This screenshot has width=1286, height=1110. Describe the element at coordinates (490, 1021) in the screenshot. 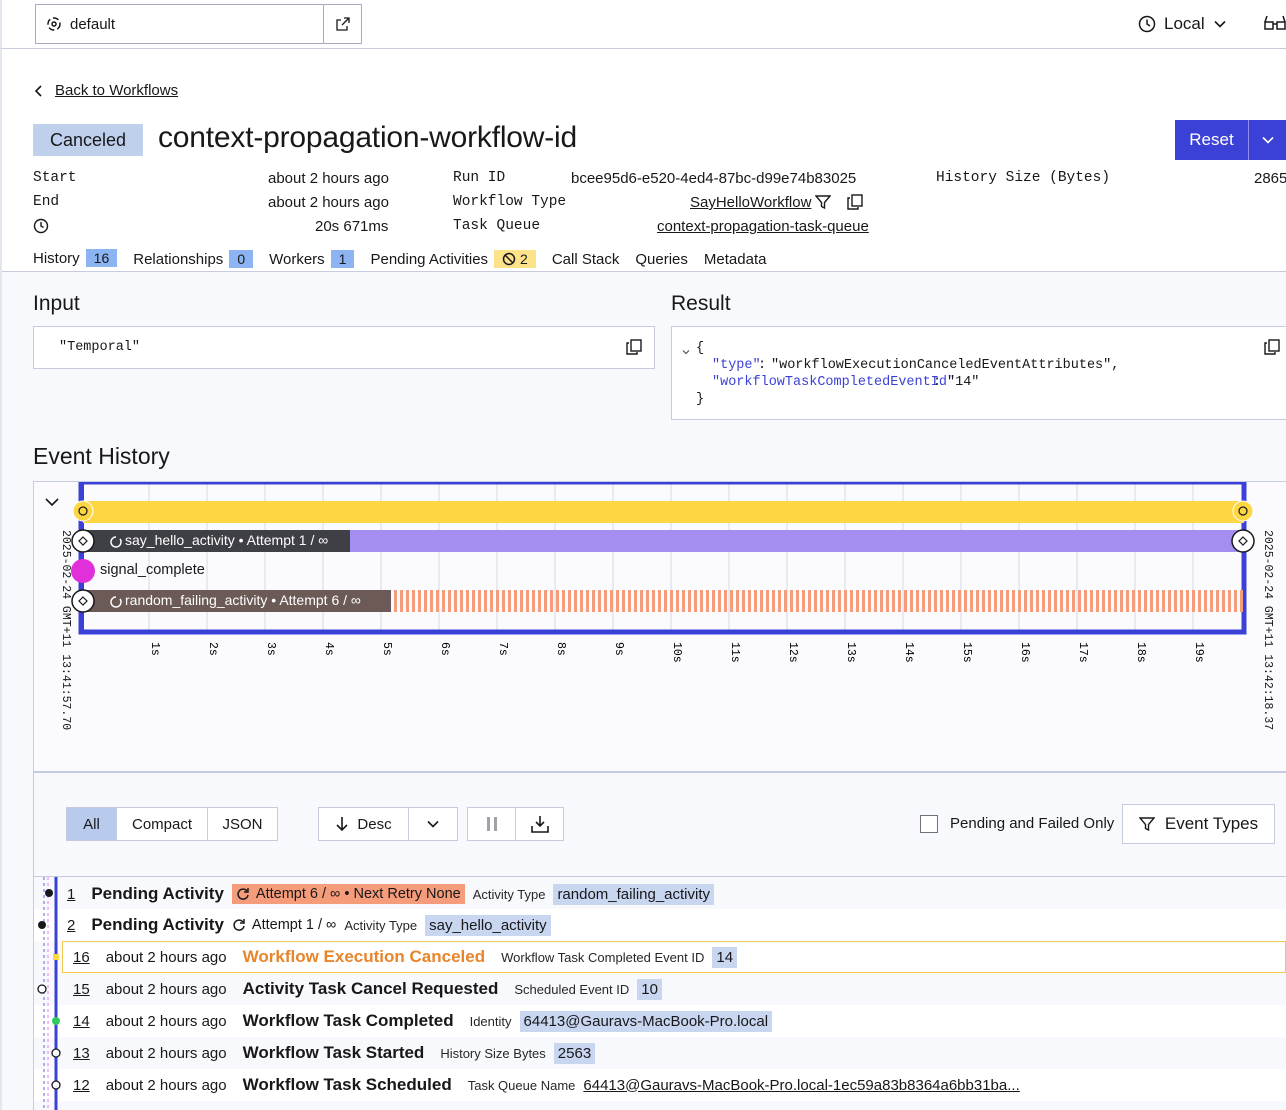

I see `field-label: Identity` at that location.